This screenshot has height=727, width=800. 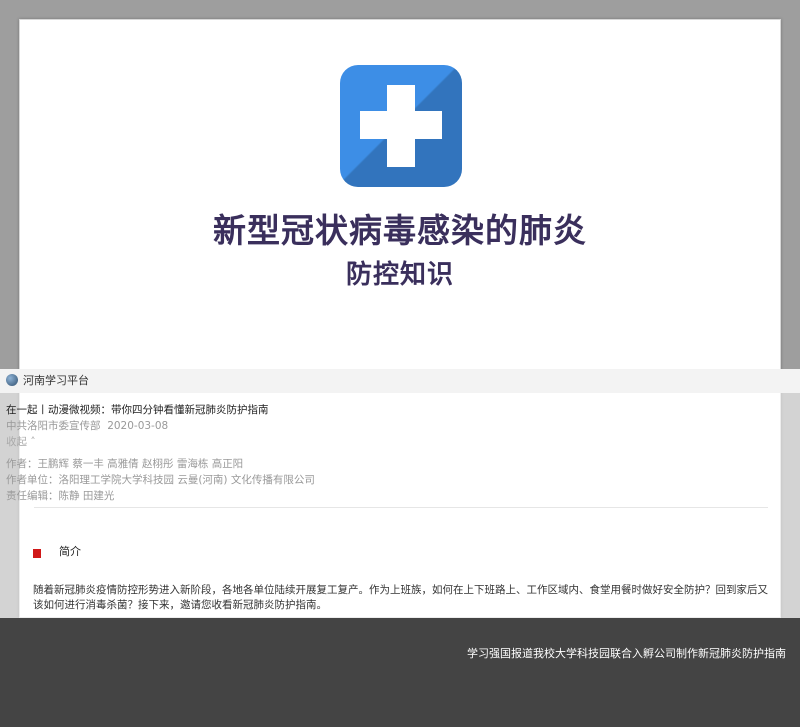 What do you see at coordinates (626, 653) in the screenshot?
I see `image-caption: 学习强国报道我校大学科技园联合入孵公司制作新冠肺炎防护指南` at bounding box center [626, 653].